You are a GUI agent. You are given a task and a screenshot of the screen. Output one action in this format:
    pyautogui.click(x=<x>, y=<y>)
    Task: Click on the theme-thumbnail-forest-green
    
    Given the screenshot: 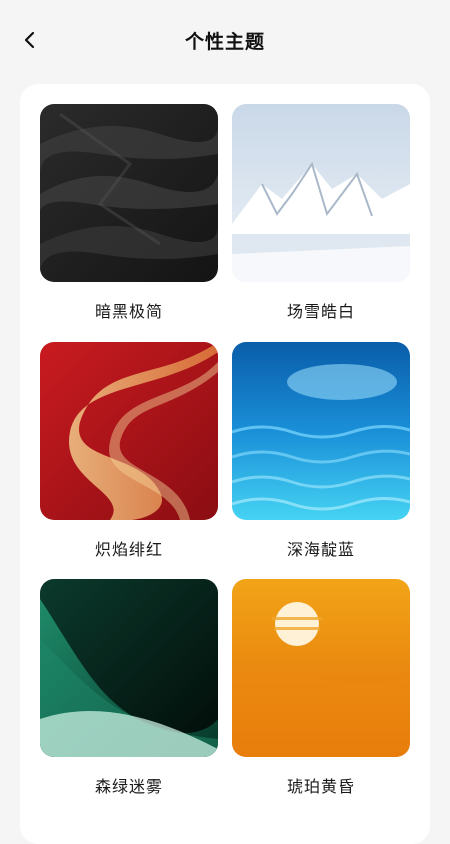 What is the action you would take?
    pyautogui.click(x=129, y=668)
    